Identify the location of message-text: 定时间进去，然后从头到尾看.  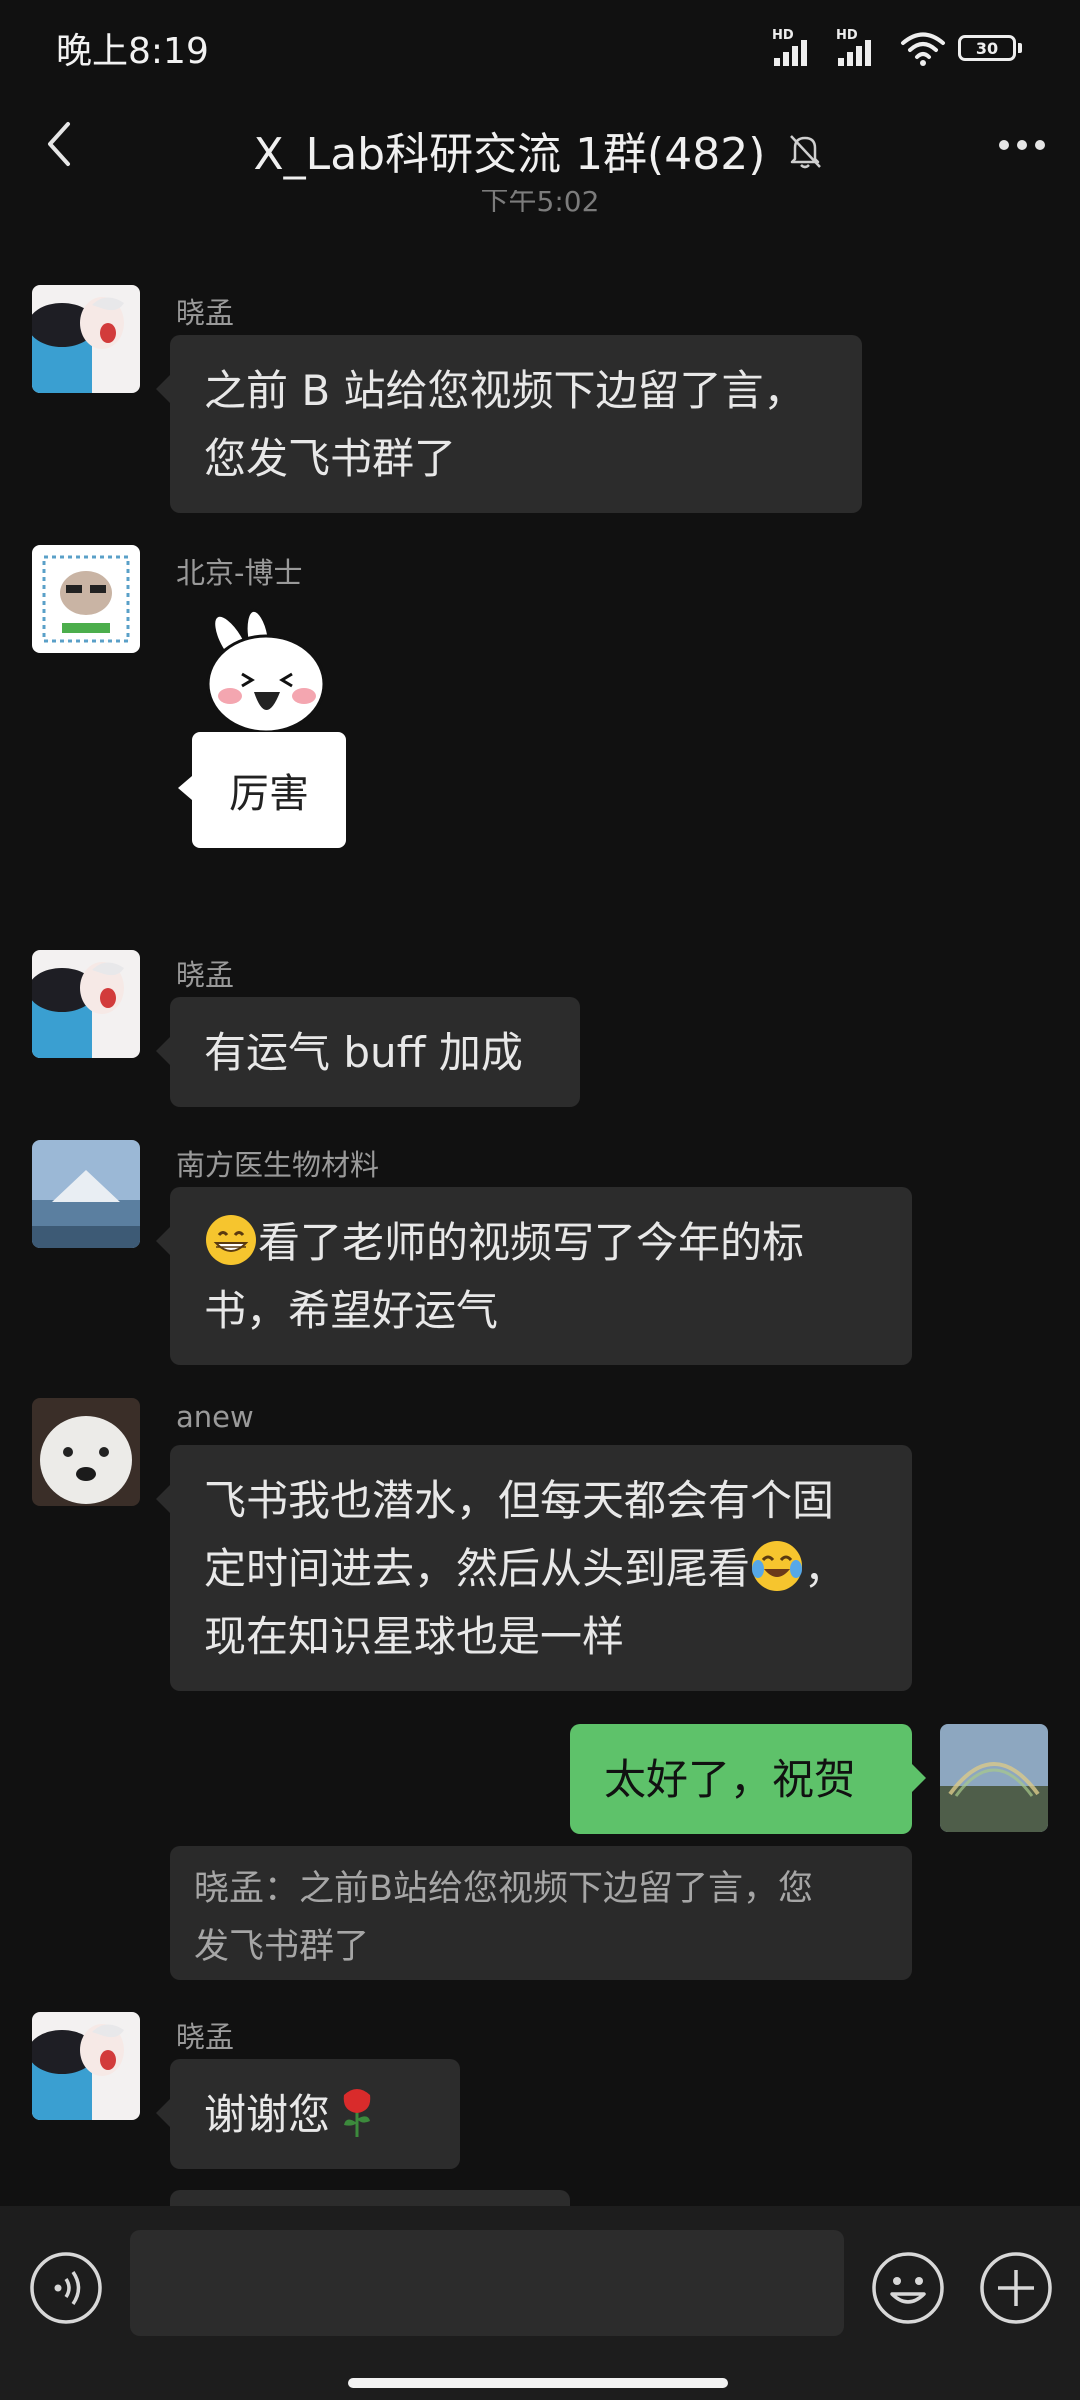
(477, 1568).